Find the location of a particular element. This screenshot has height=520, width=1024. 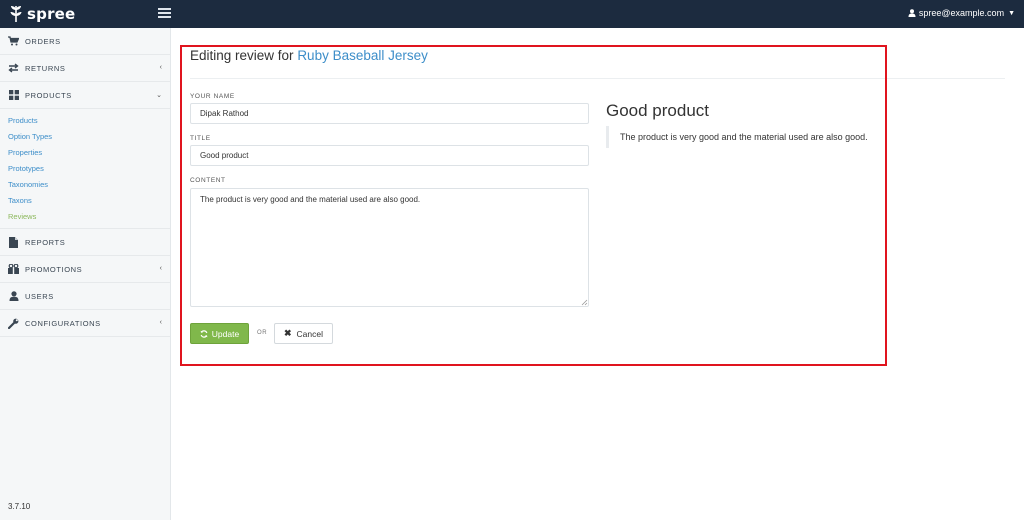

grid-icon is located at coordinates (13, 95).